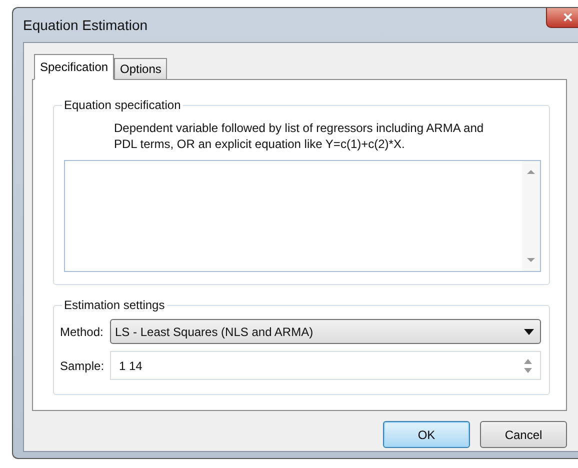 This screenshot has width=578, height=468. Describe the element at coordinates (85, 25) in the screenshot. I see `window-title: Equation Estimation` at that location.